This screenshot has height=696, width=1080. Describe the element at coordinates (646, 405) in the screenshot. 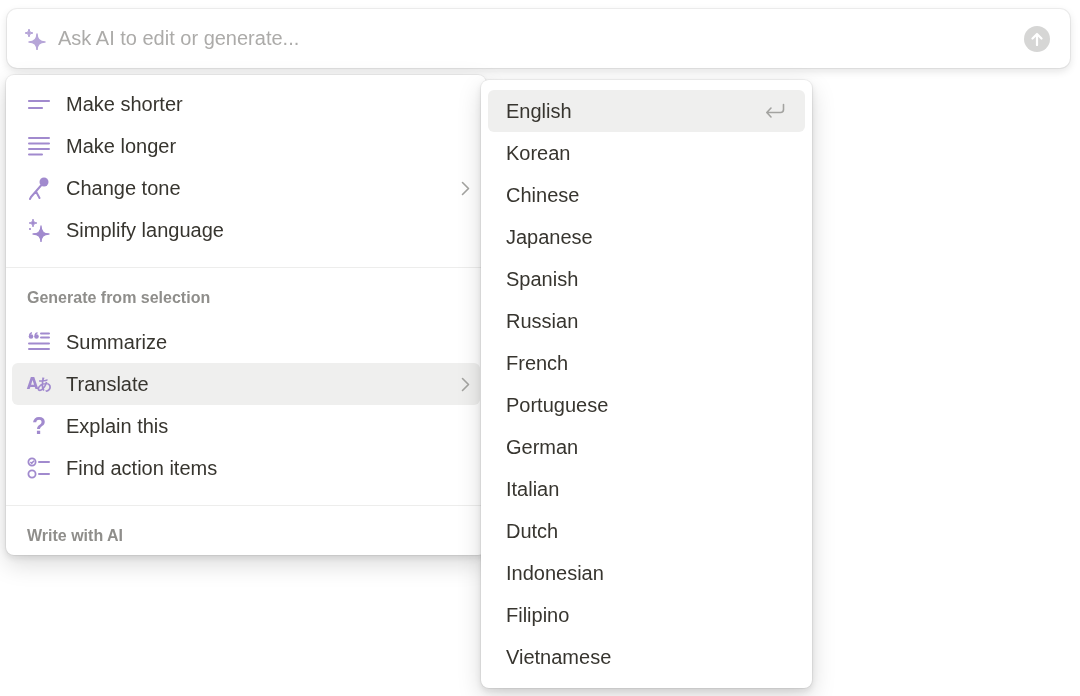

I see `language-option: Portuguese` at that location.